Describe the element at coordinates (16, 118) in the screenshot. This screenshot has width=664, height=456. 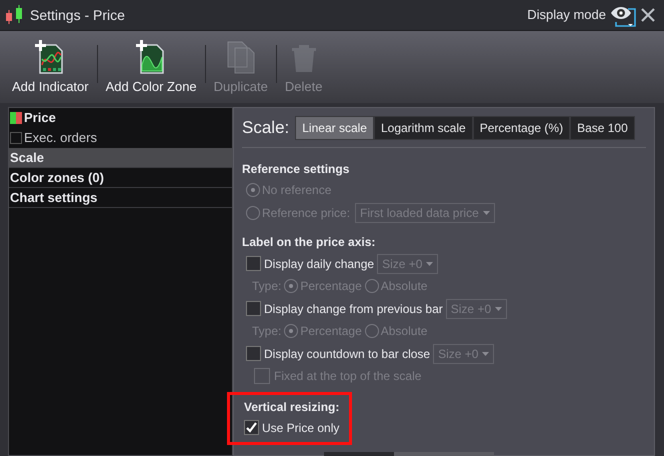
I see `color-swatch-icon` at that location.